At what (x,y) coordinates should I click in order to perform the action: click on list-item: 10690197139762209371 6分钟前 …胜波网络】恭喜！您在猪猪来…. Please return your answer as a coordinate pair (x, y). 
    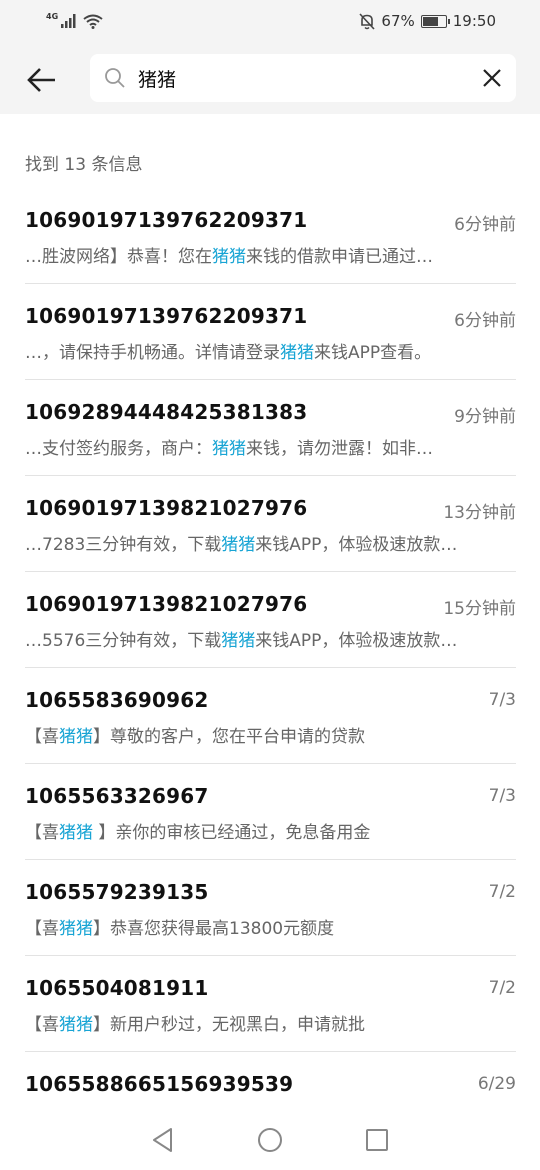
    Looking at the image, I should click on (270, 236).